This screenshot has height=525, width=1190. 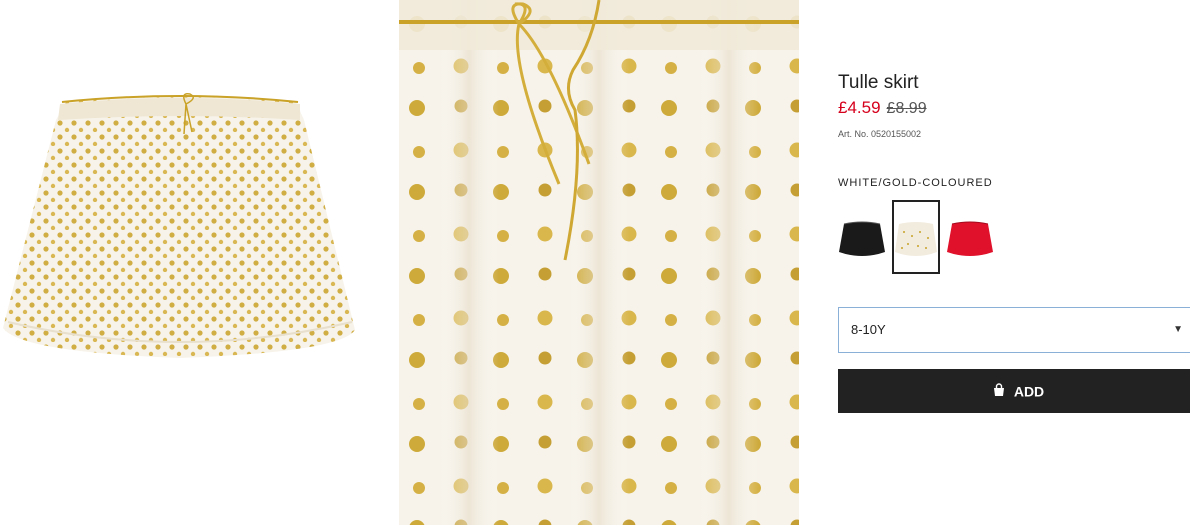 I want to click on price-block: £4.59 £8.99, so click(x=882, y=108).